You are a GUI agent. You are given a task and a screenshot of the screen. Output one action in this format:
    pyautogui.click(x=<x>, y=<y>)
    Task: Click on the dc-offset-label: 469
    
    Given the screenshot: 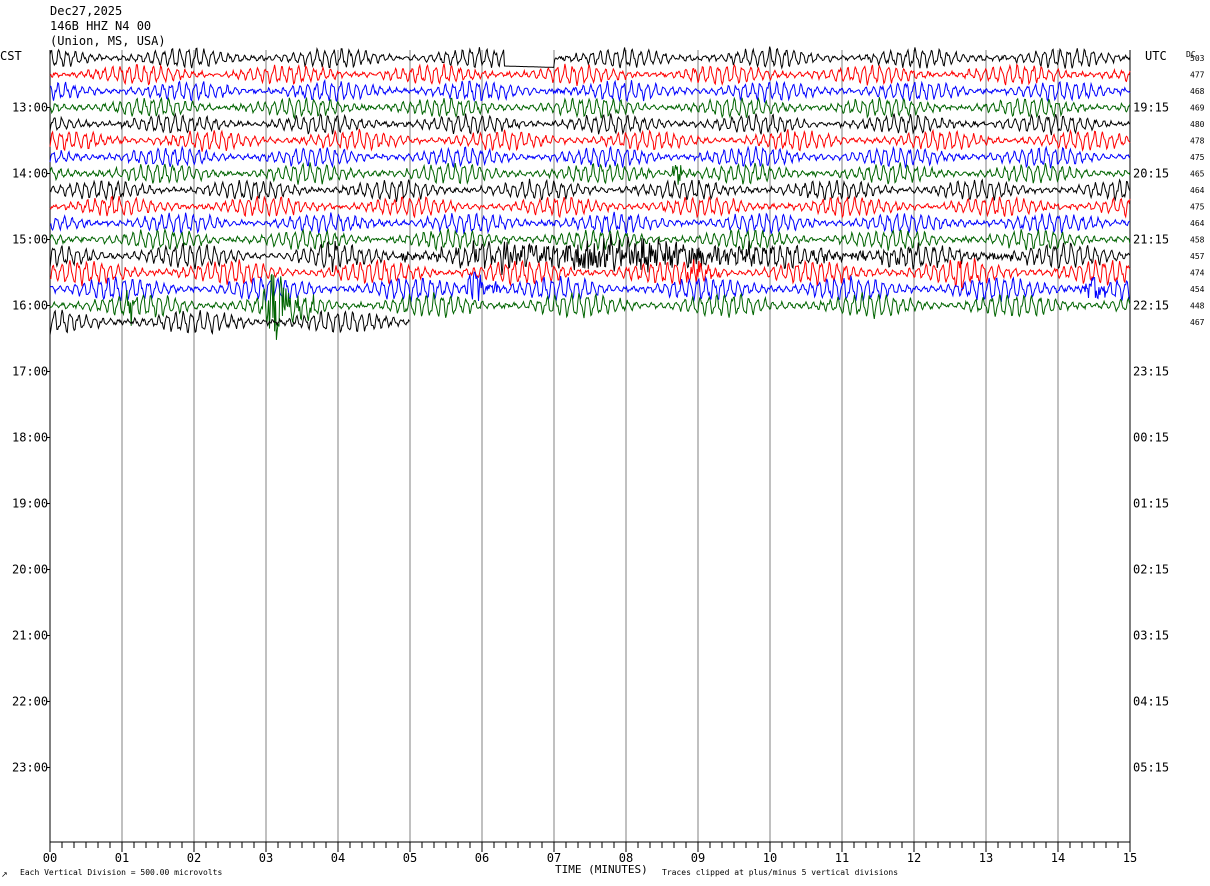 What is the action you would take?
    pyautogui.click(x=1197, y=108)
    